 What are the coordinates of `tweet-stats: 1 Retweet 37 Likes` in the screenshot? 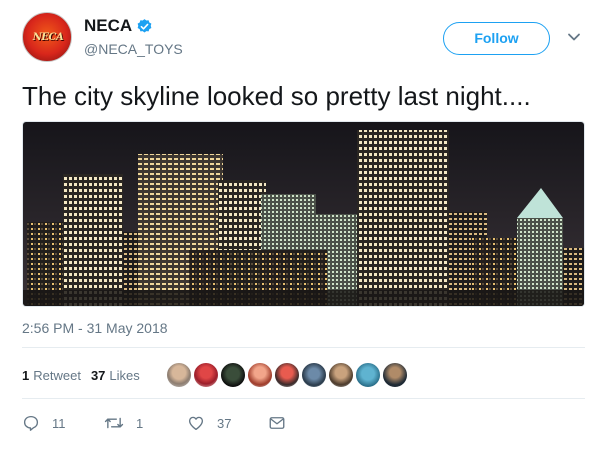 It's located at (81, 375).